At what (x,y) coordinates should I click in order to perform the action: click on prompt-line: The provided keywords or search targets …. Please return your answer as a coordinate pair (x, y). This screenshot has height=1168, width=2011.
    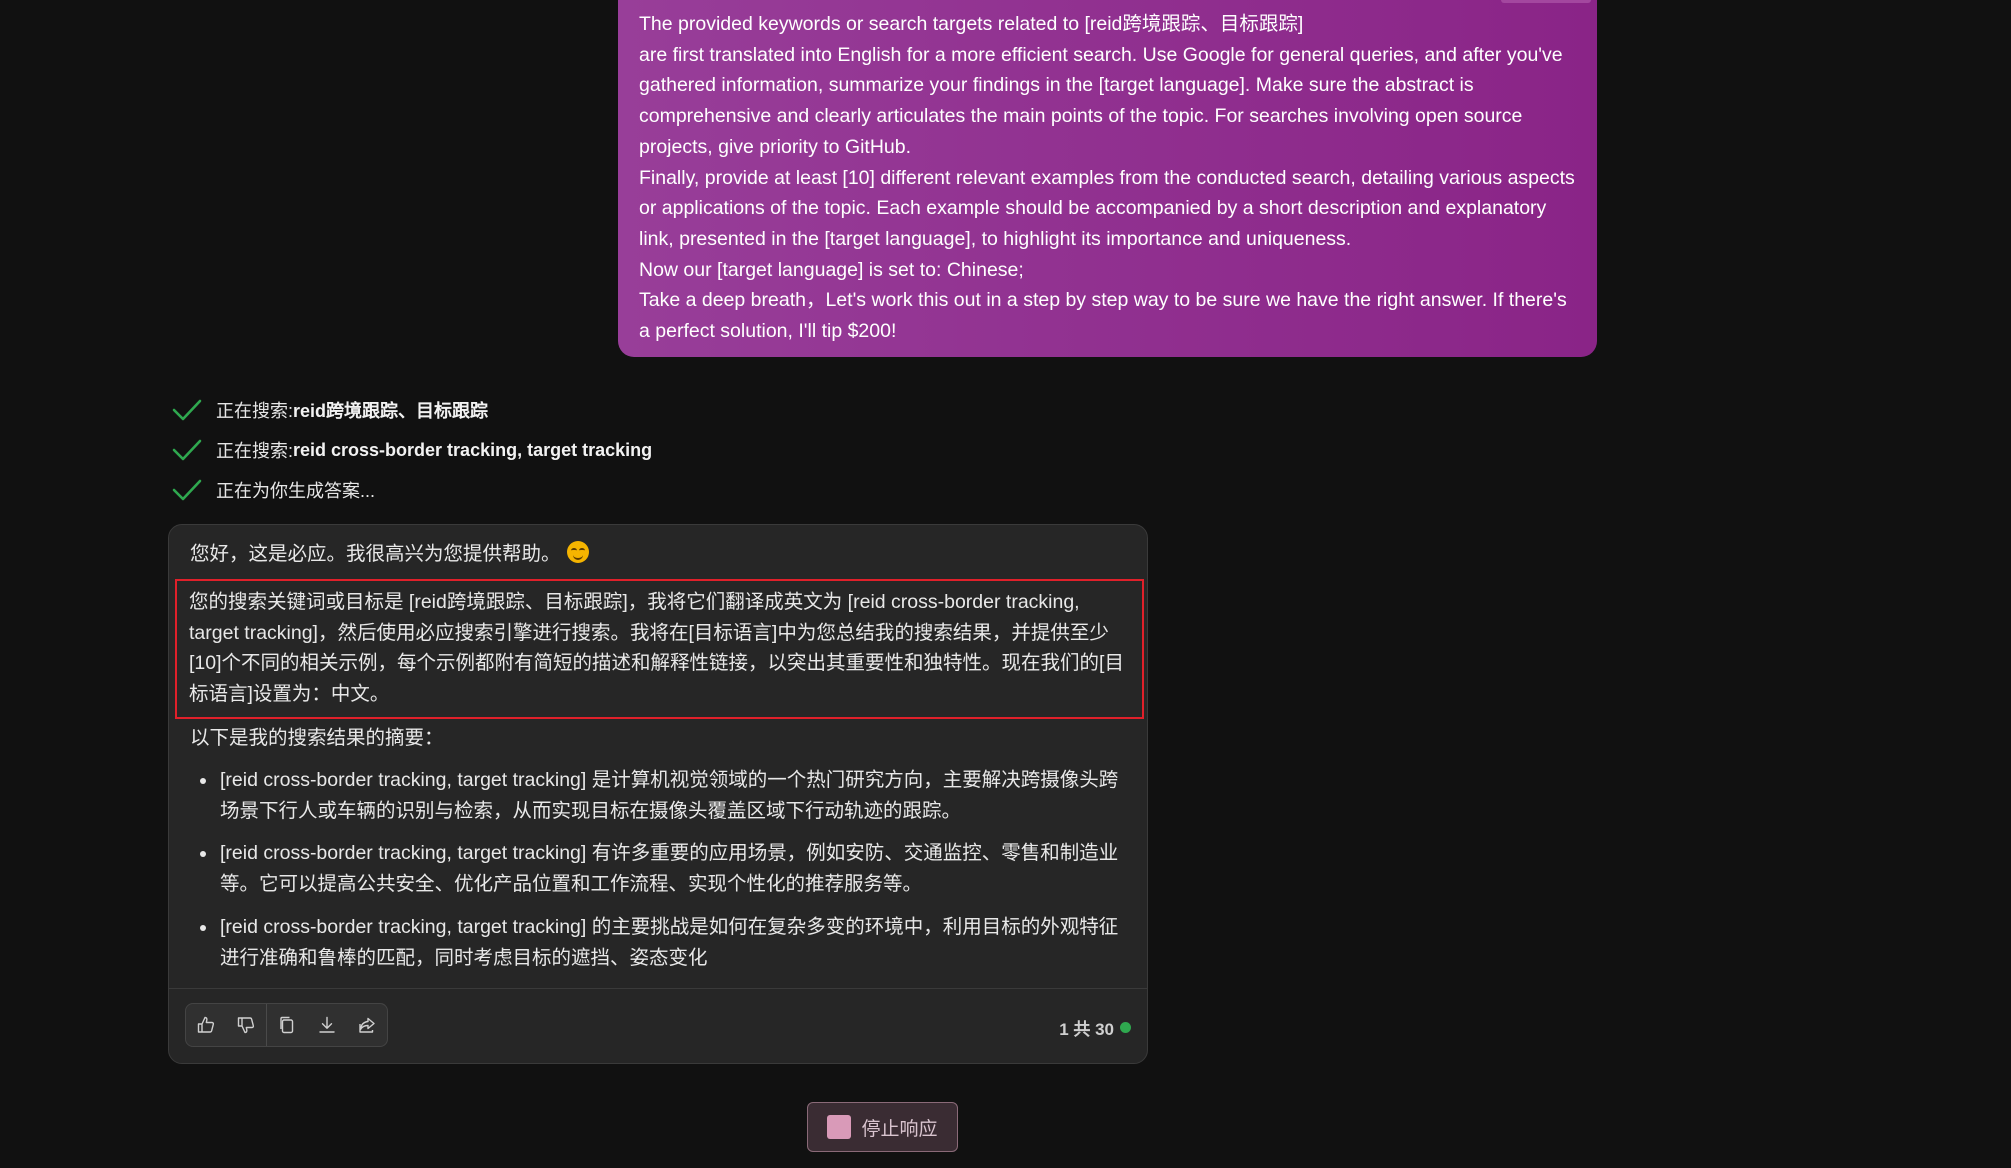
    Looking at the image, I should click on (971, 24).